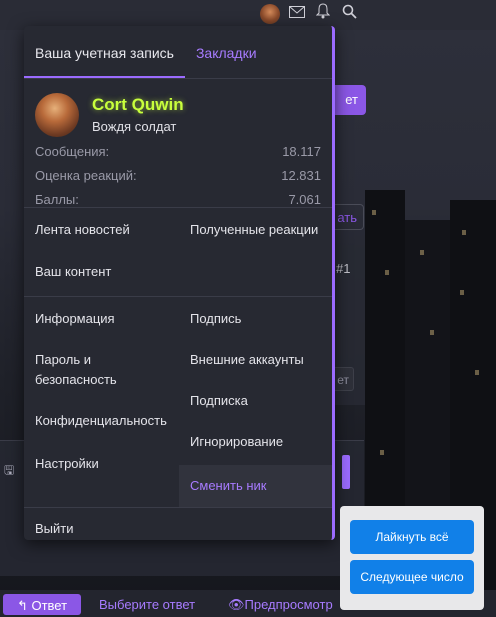  I want to click on menu-item-ignoring: Игнорирование, so click(255, 444).